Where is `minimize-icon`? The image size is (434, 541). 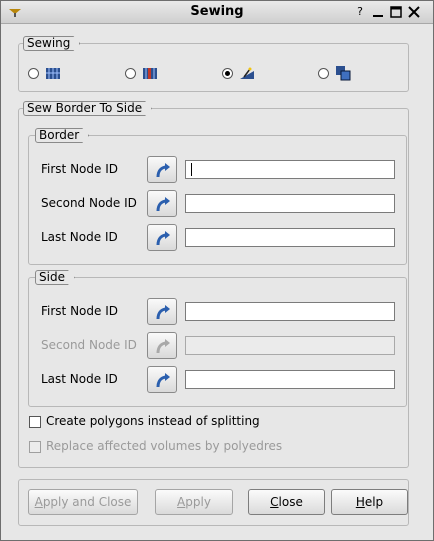 minimize-icon is located at coordinates (378, 12).